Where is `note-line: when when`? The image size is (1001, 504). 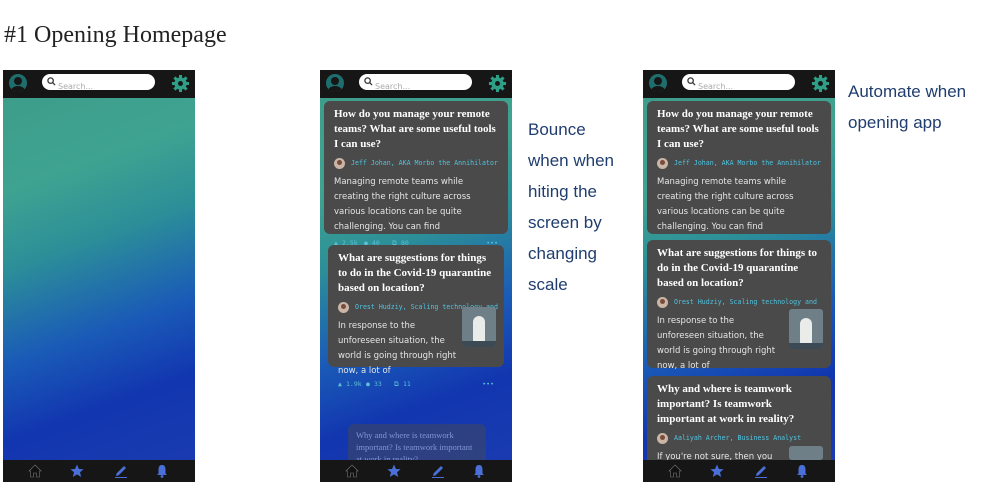 note-line: when when is located at coordinates (571, 160).